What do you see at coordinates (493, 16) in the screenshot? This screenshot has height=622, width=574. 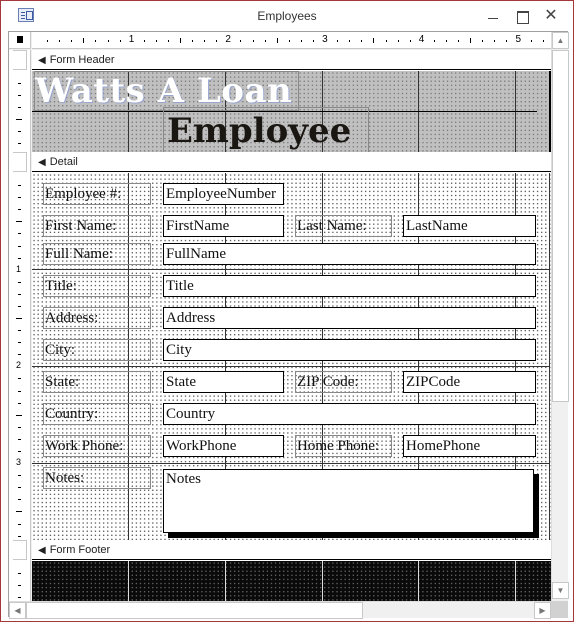 I see `minimize-button` at bounding box center [493, 16].